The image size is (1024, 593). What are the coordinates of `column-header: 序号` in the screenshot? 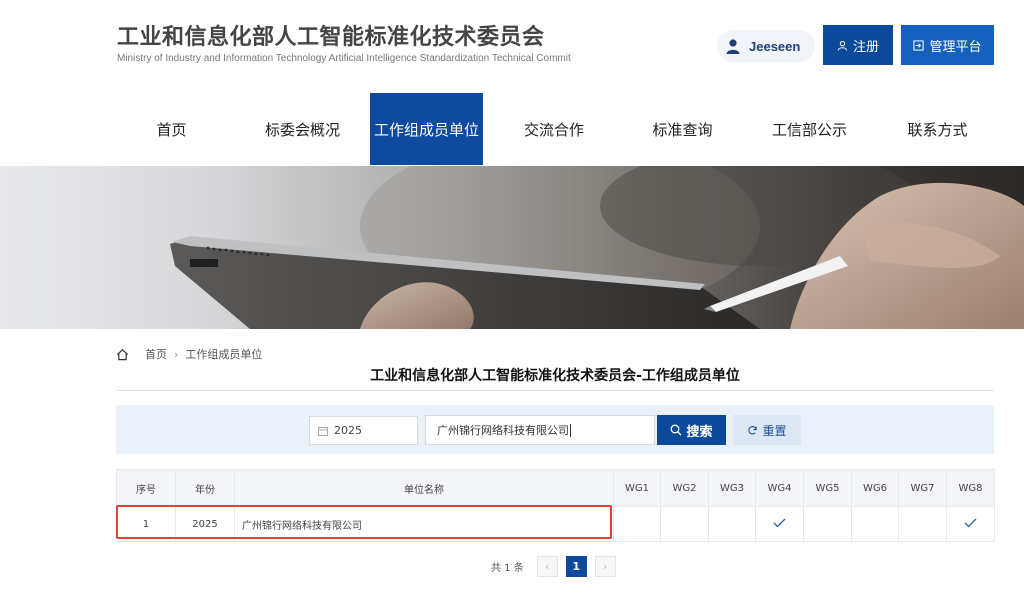 It's located at (146, 488).